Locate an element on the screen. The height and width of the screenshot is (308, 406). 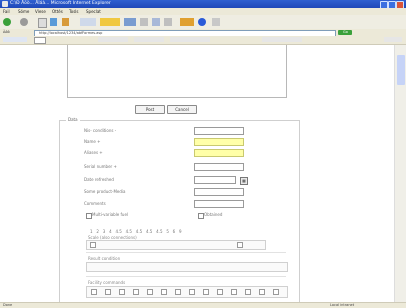
comment-textarea is located at coordinates (177, 71).